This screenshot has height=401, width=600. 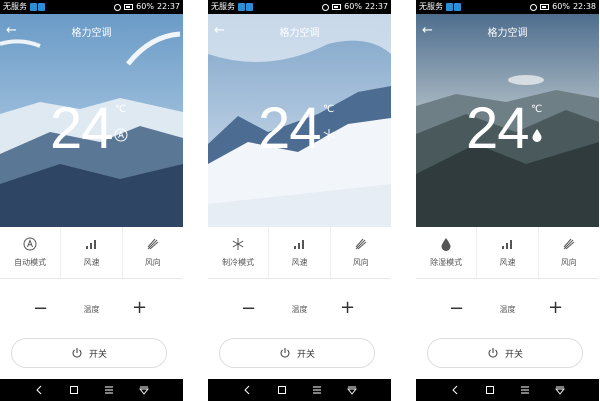 I want to click on option-row: 自动模式 风速 风向, so click(x=91, y=253).